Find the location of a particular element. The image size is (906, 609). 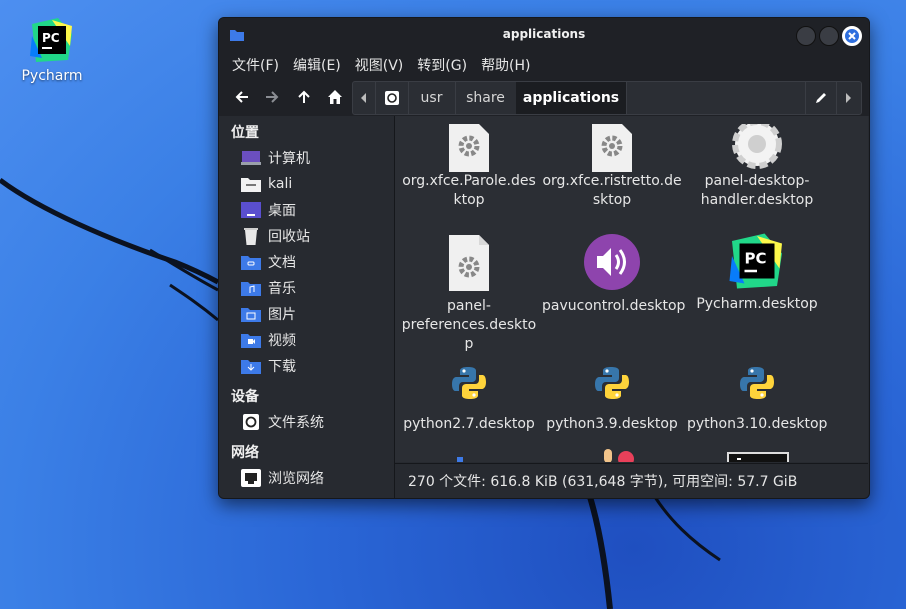

network-icon is located at coordinates (251, 478).